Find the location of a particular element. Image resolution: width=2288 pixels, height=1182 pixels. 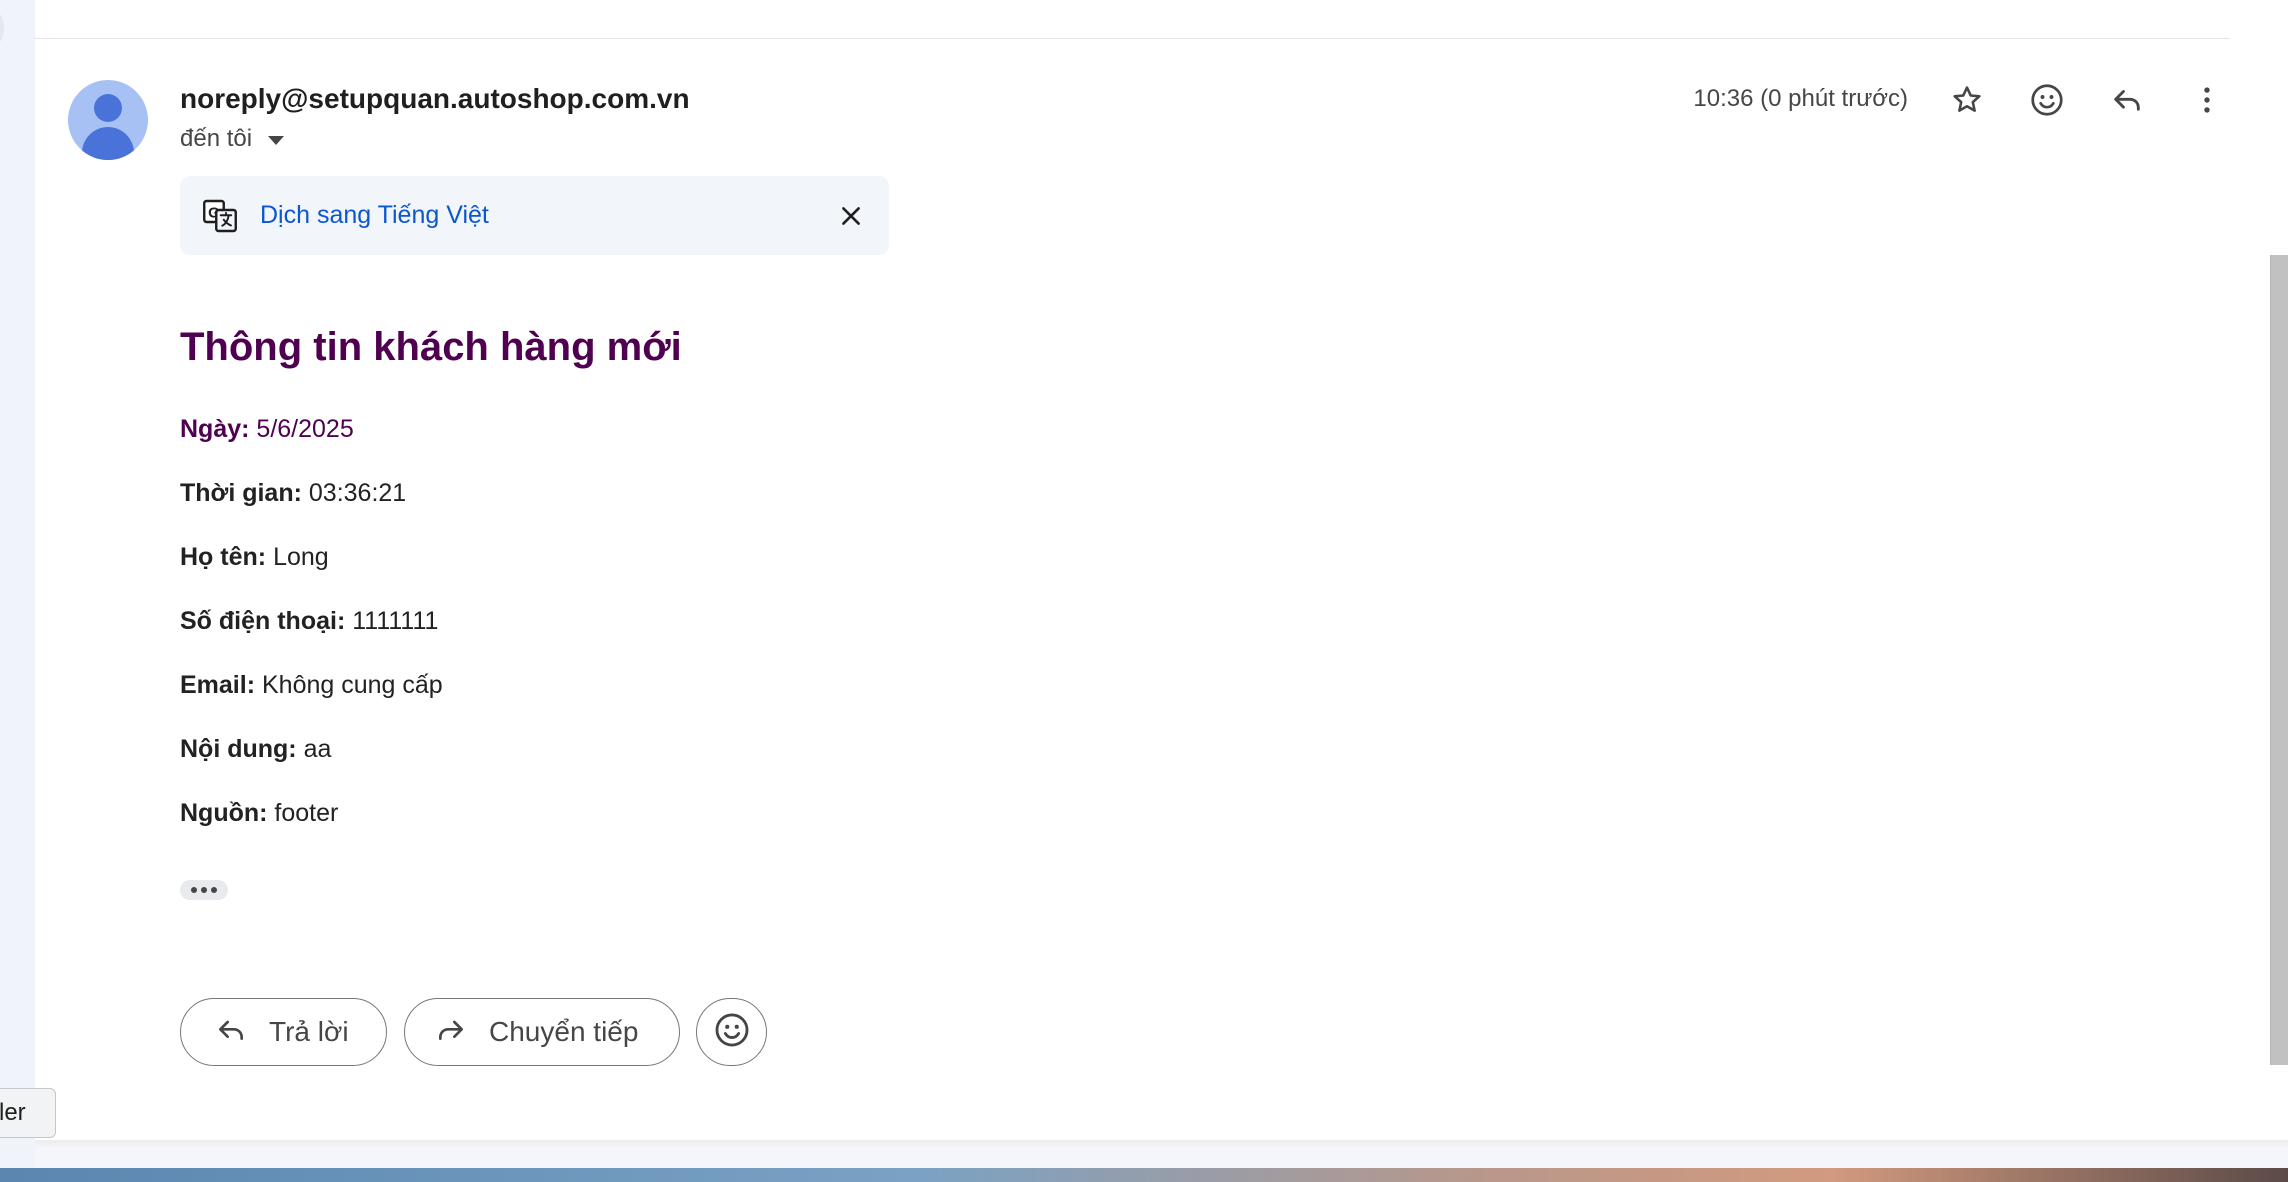

close-icon is located at coordinates (851, 216).